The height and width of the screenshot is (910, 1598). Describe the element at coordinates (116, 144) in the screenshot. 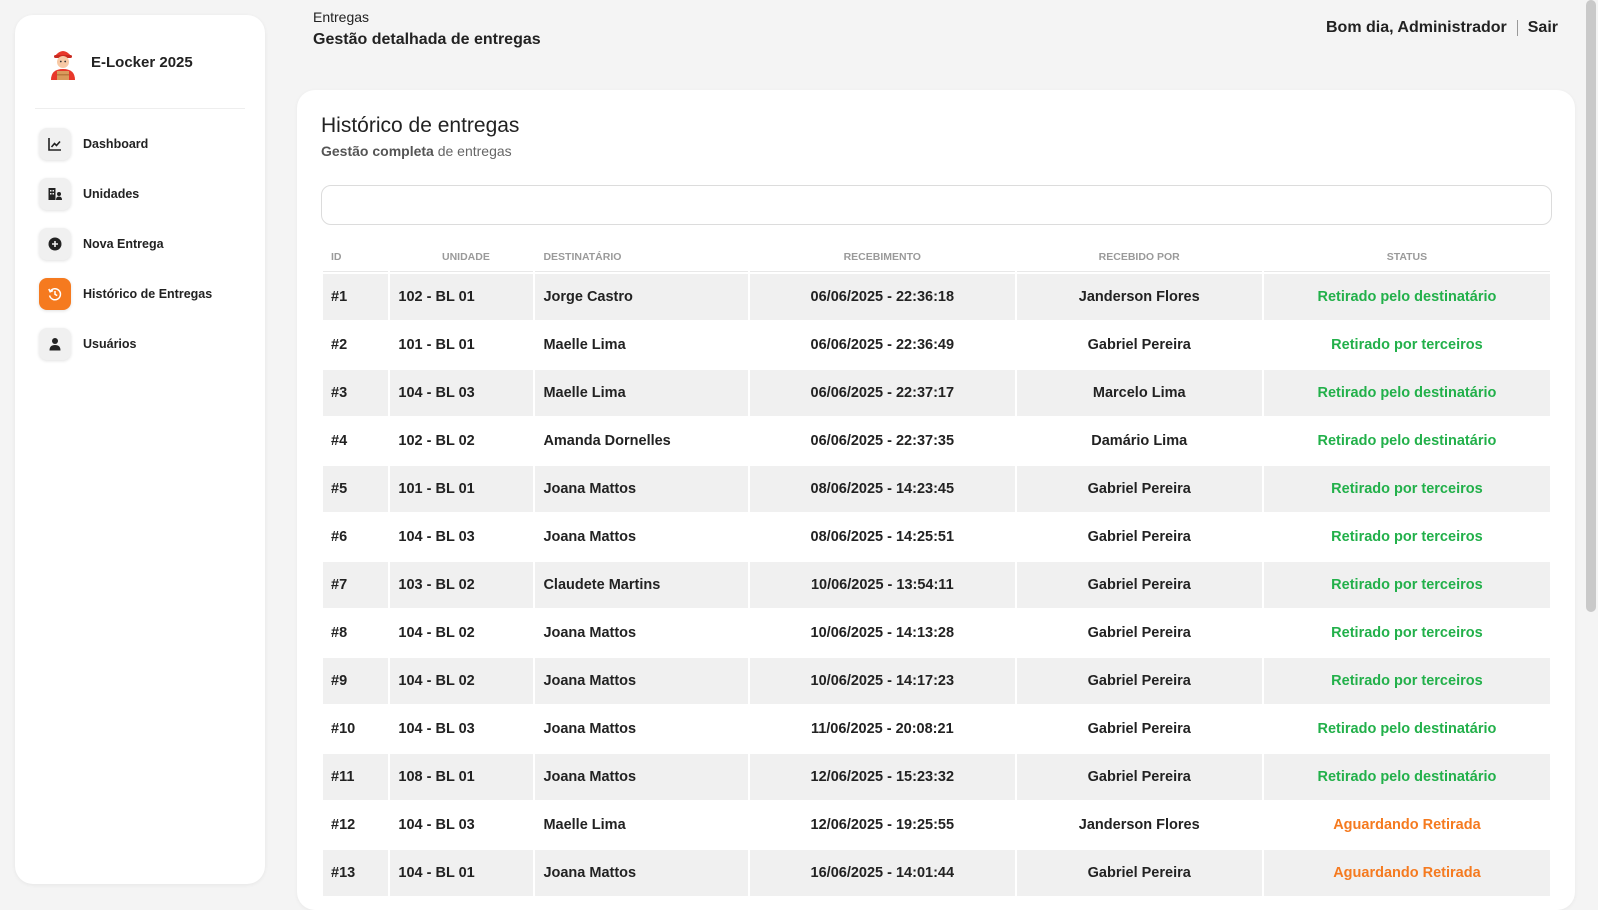

I see `sidebar-item-label: Dashboard` at that location.